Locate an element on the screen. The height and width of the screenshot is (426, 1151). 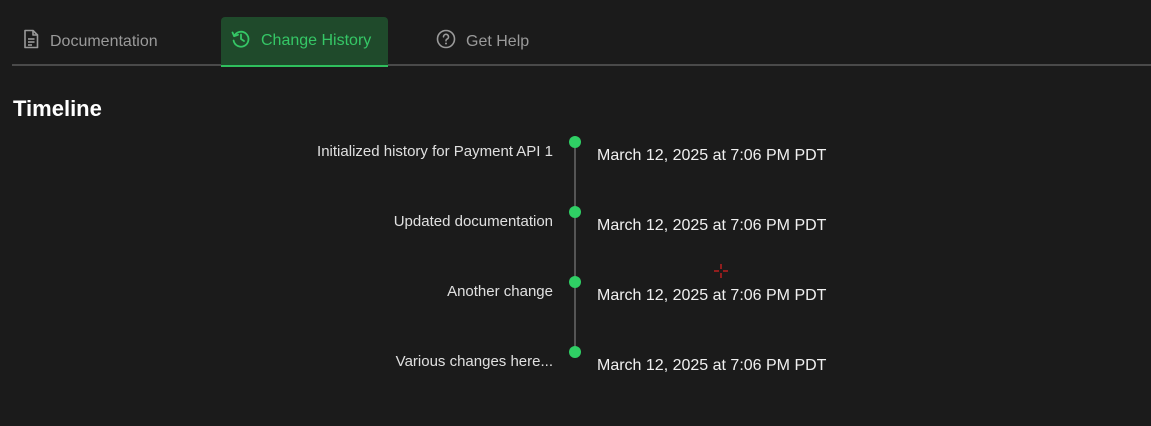
tab-get-help: Get Help is located at coordinates (482, 41).